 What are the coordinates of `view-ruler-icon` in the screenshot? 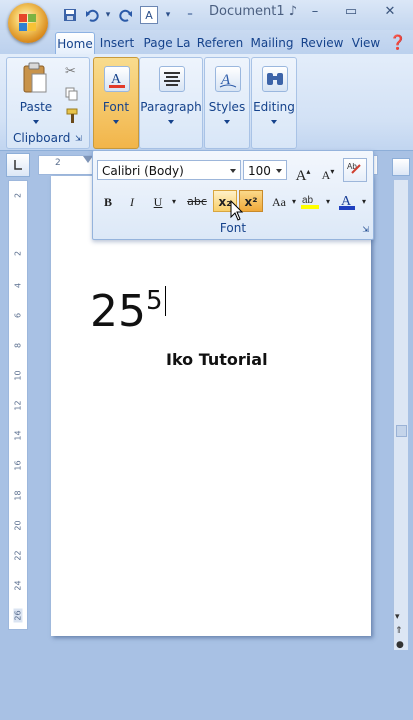 It's located at (401, 167).